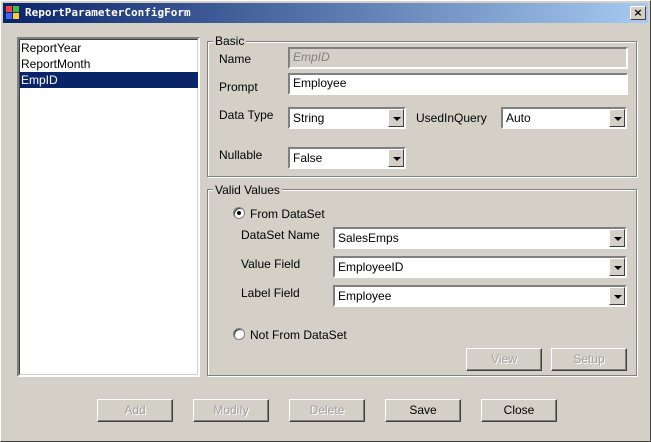 The width and height of the screenshot is (651, 442). I want to click on usedinquery-label: UsedInQuery, so click(451, 118).